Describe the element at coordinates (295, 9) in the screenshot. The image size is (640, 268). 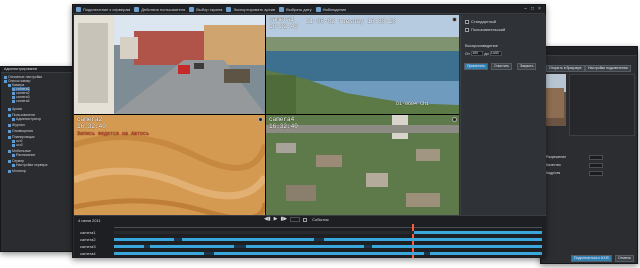
I see `toolbar-select-date: Выбрать дату` at that location.